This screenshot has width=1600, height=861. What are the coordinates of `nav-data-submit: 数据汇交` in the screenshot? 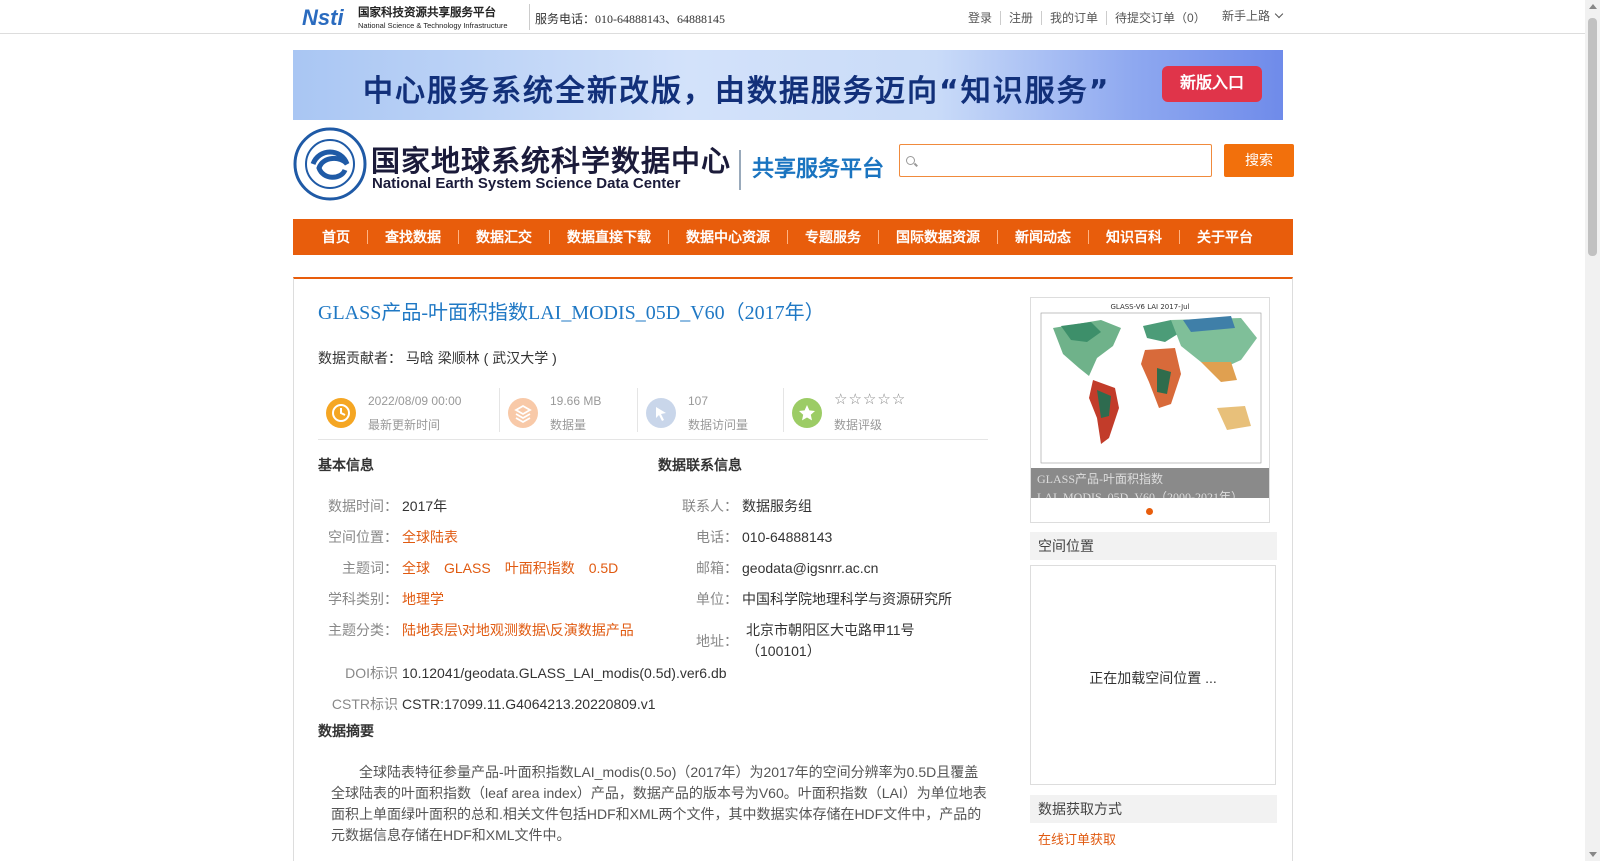 It's located at (504, 237).